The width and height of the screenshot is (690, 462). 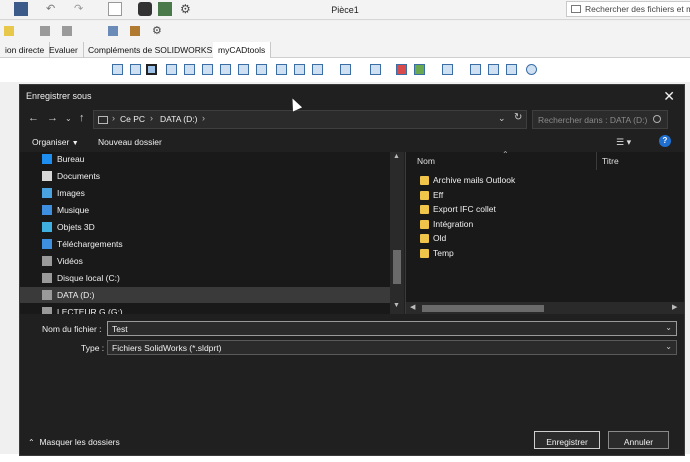 I want to click on view-orientation-icon, so click(x=117, y=69).